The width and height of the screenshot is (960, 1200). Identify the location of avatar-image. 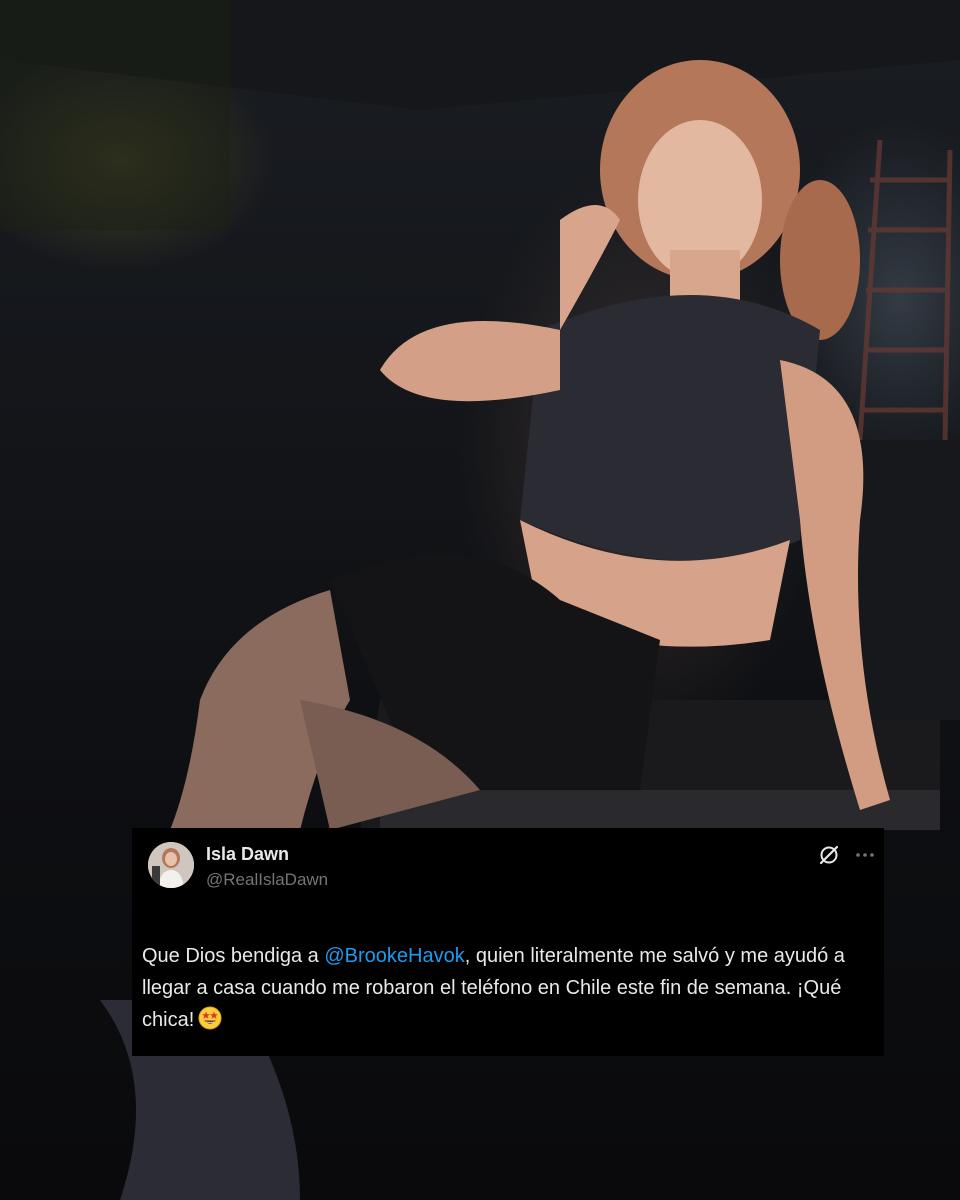
(171, 865).